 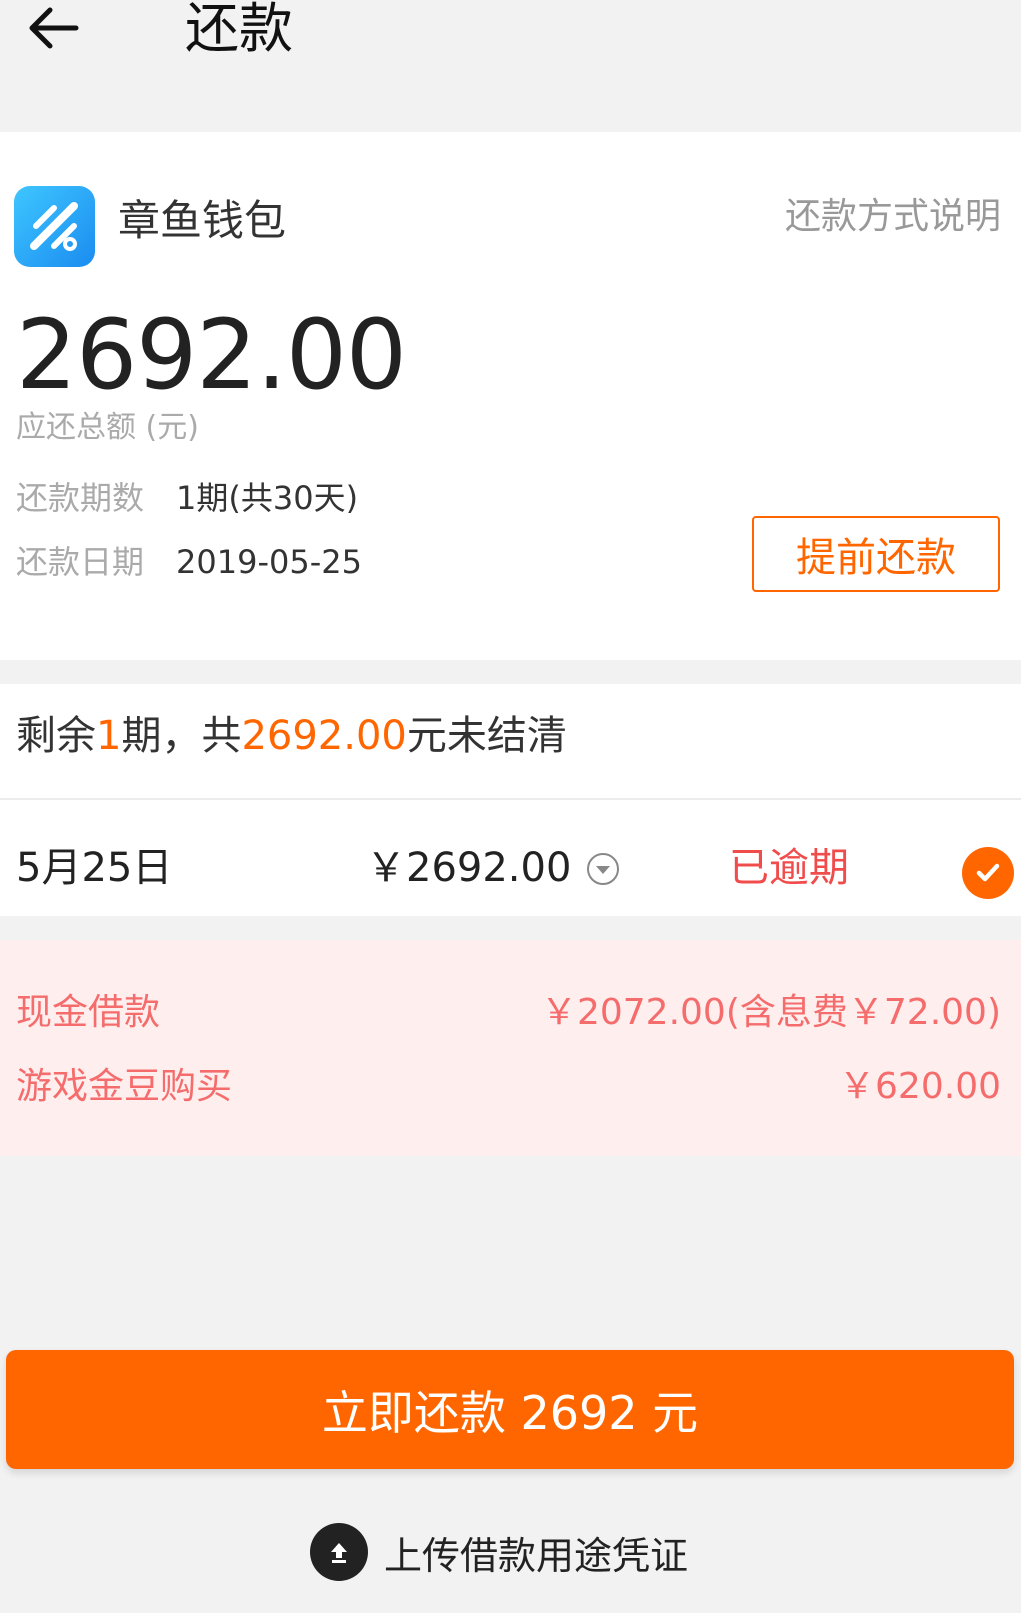 I want to click on remaining-summary: 剩余1期，共2692.00元未结清, so click(x=291, y=736).